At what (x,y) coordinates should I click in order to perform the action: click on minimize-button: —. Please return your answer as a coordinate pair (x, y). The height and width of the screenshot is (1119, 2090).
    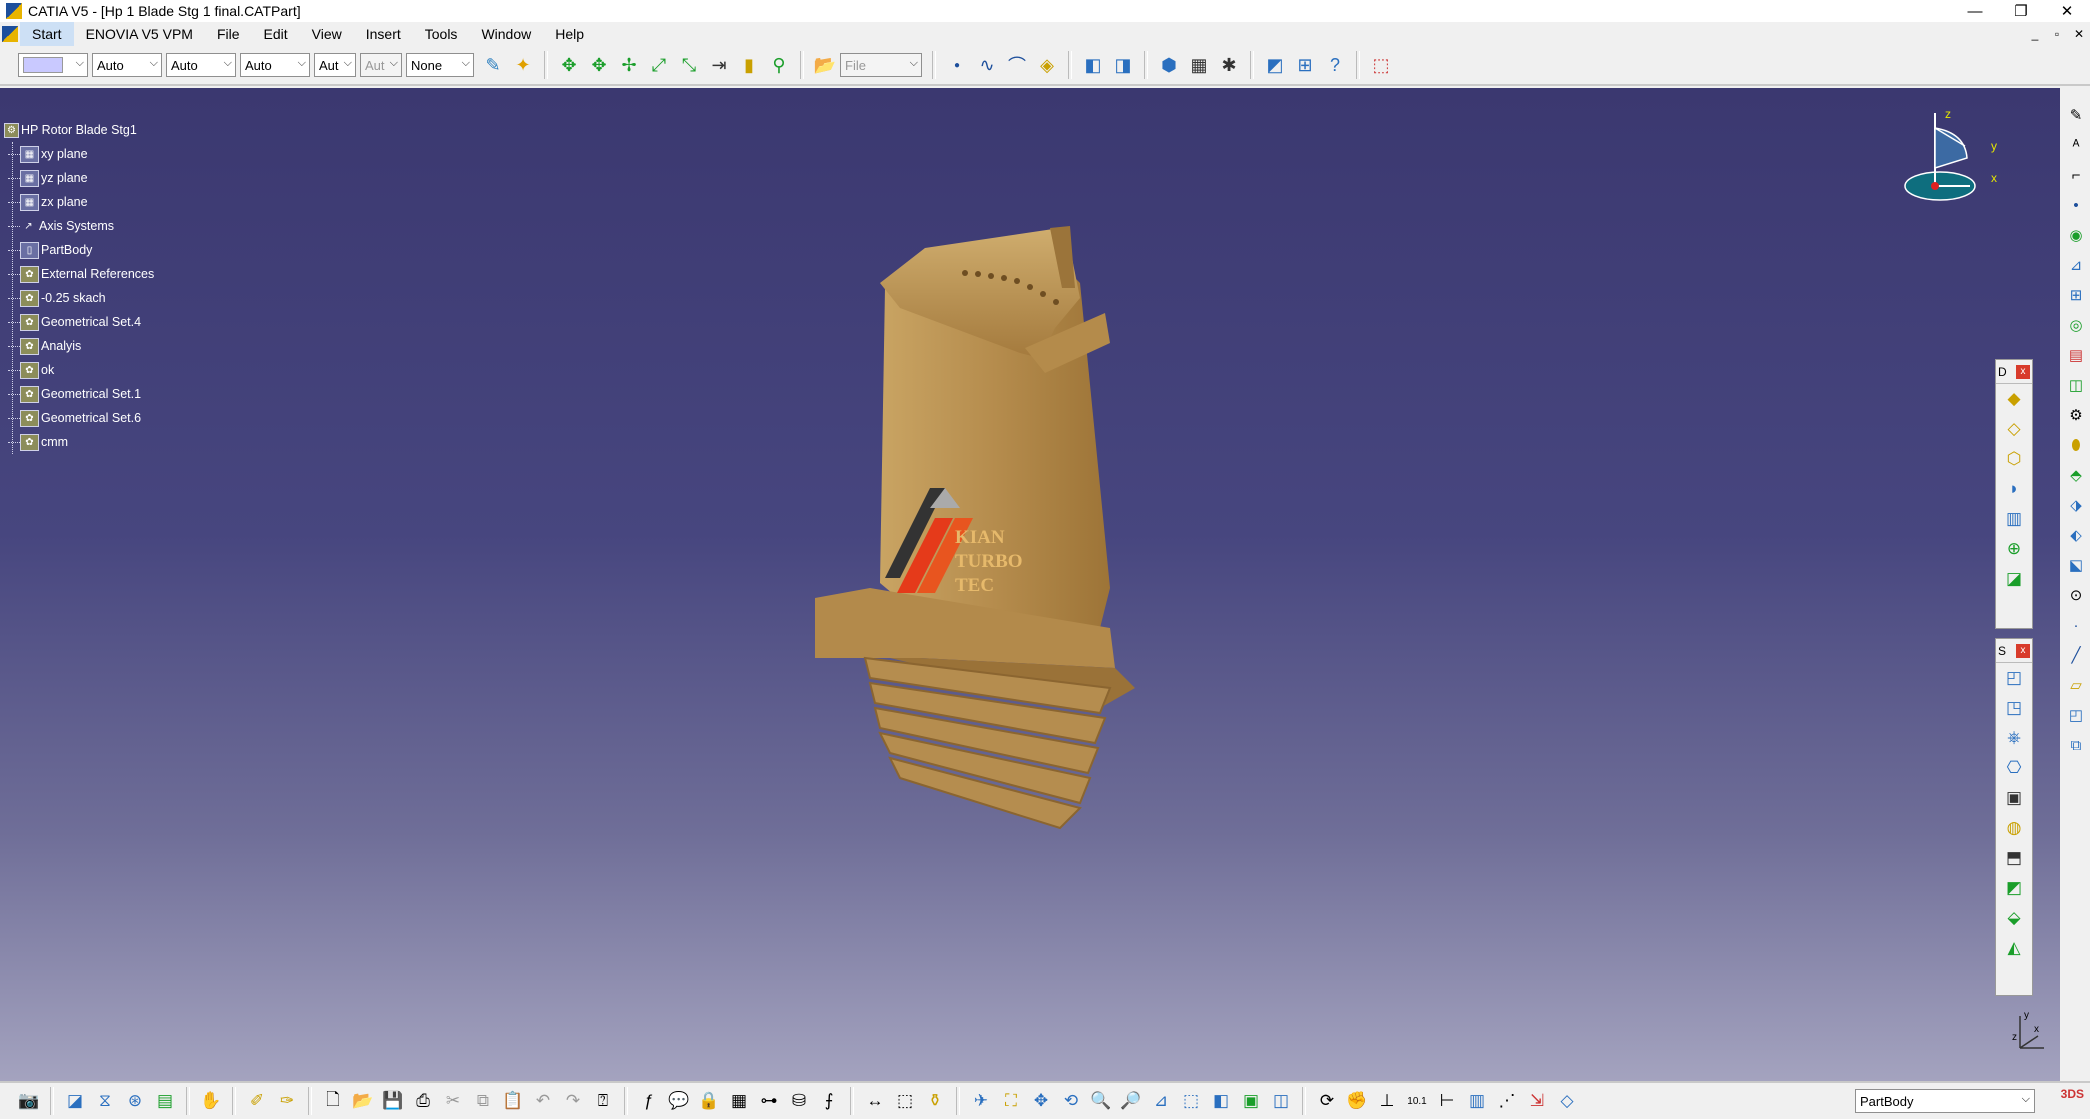
    Looking at the image, I should click on (1975, 11).